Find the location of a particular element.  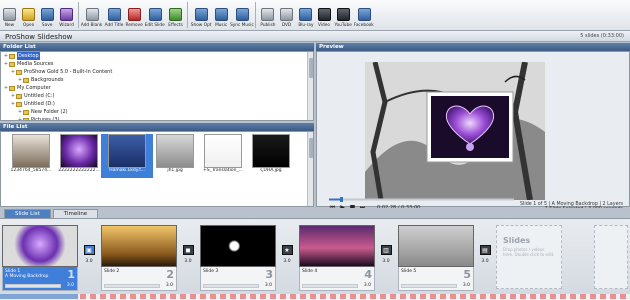

transition: ▣ 3.0 is located at coordinates (89, 257).